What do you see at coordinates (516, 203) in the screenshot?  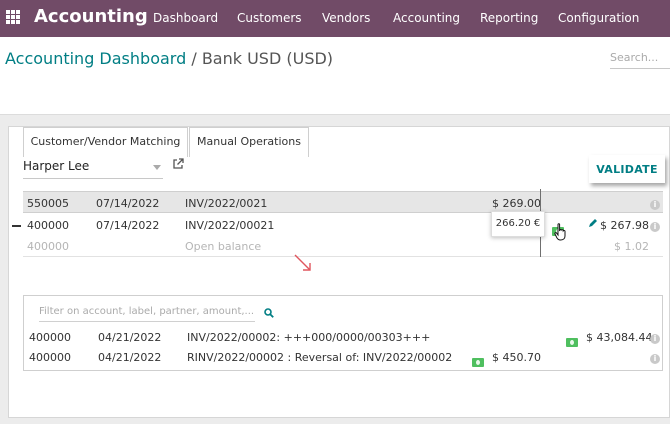 I see `line-debit: $ 269.00` at bounding box center [516, 203].